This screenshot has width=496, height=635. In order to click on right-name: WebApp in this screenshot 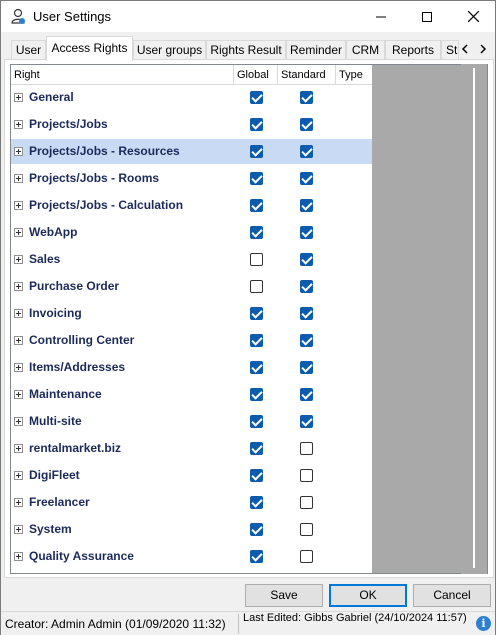, I will do `click(53, 232)`.